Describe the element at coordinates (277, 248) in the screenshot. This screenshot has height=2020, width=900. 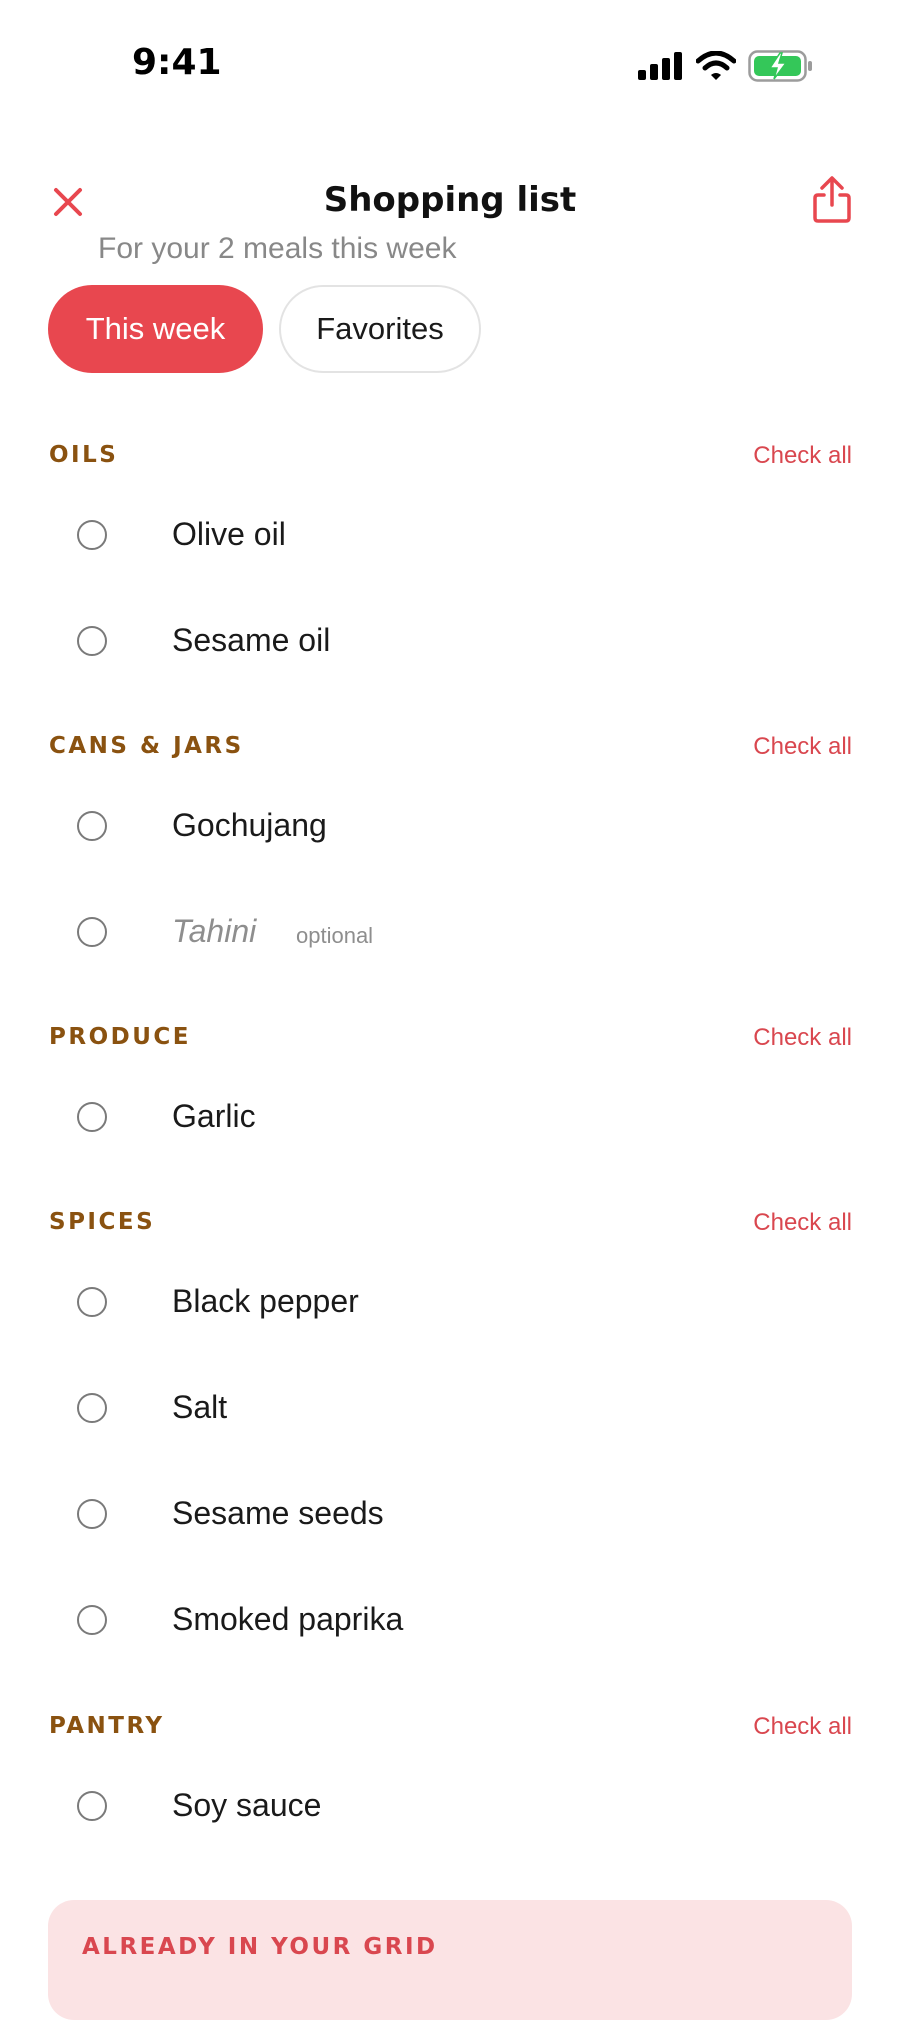
I see `subtitle: For your 2 meals this week` at that location.